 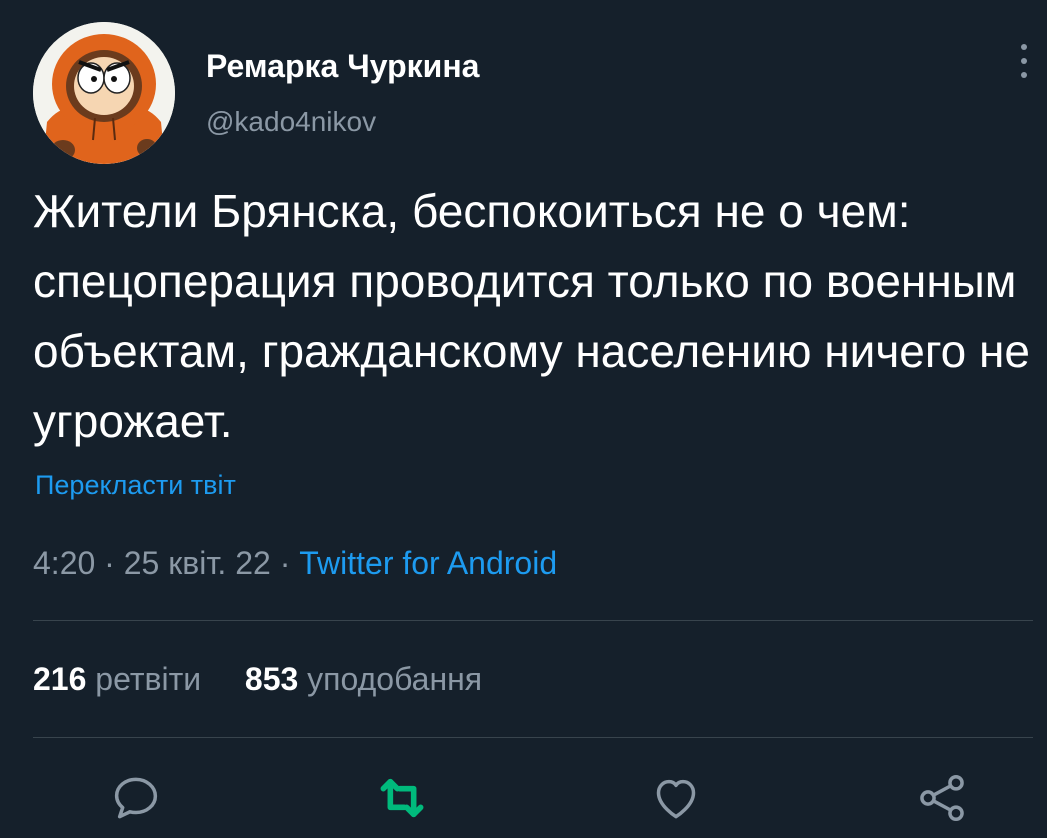 What do you see at coordinates (942, 798) in the screenshot?
I see `share-icon` at bounding box center [942, 798].